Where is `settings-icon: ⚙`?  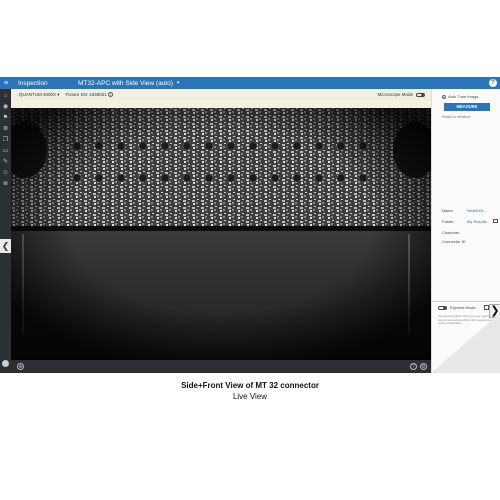 settings-icon: ⚙ is located at coordinates (423, 366).